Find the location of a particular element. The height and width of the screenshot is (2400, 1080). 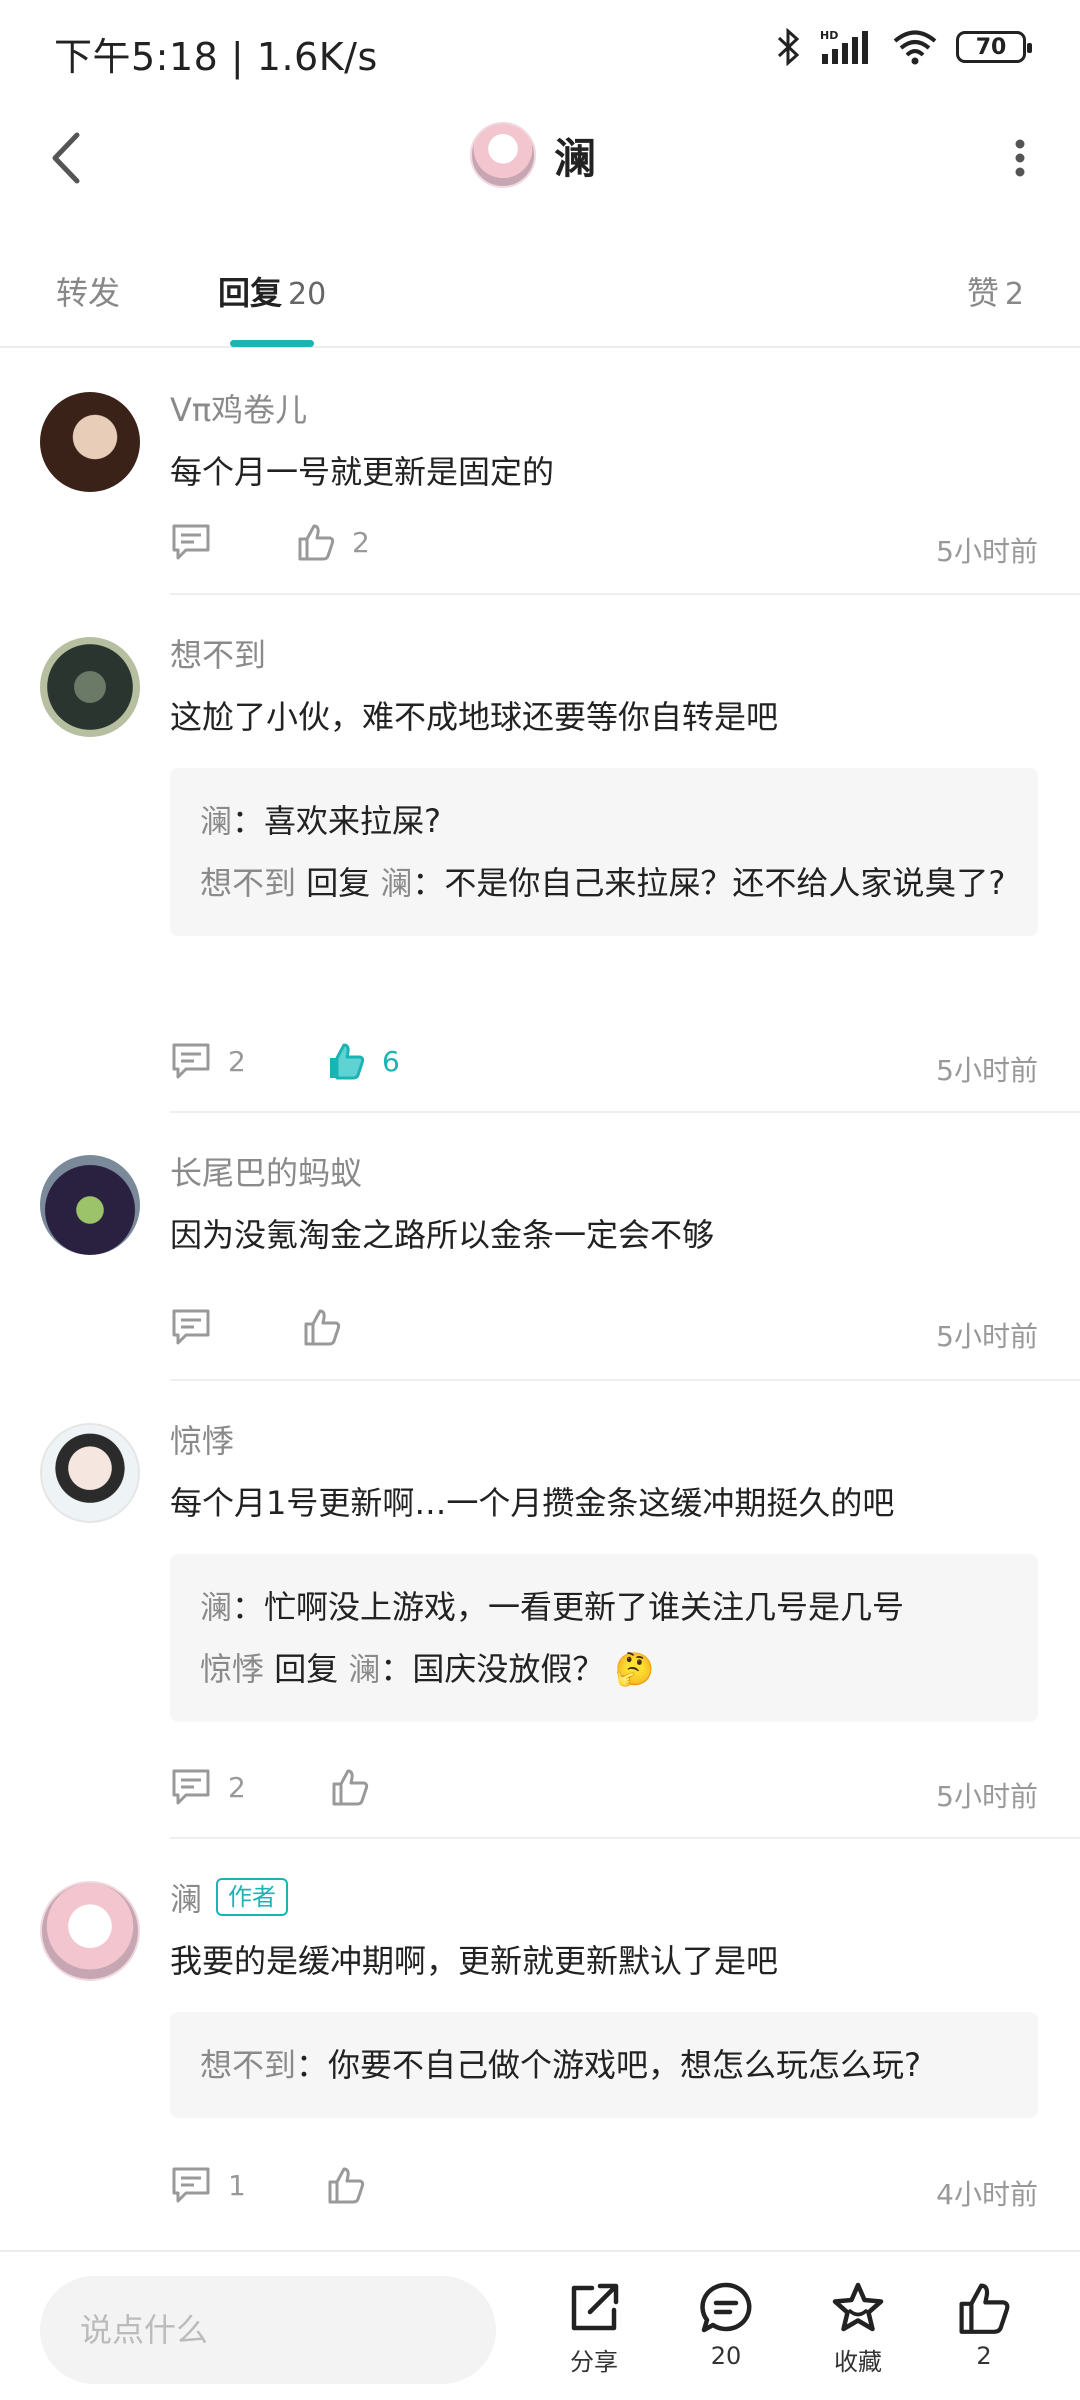

comment-author: 澜 作者 is located at coordinates (604, 1897).